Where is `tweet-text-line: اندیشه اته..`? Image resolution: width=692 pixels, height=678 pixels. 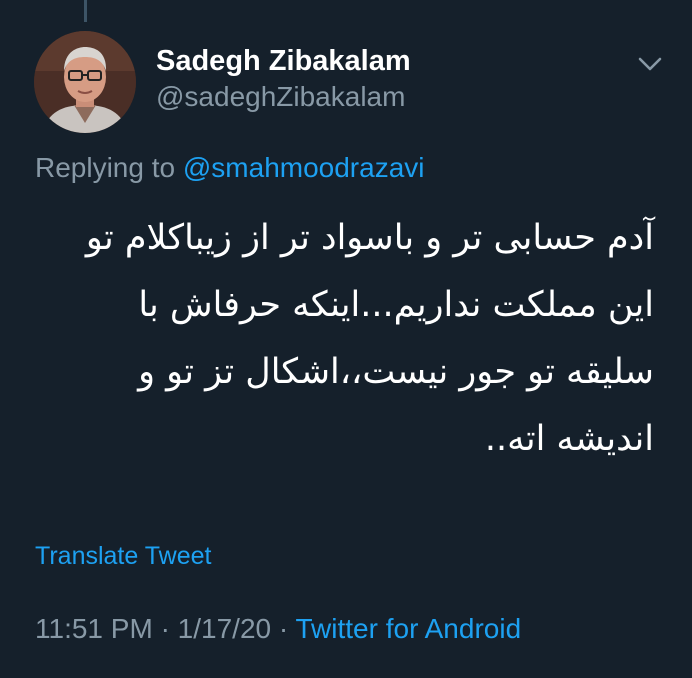
tweet-text-line: اندیشه اته.. is located at coordinates (569, 439).